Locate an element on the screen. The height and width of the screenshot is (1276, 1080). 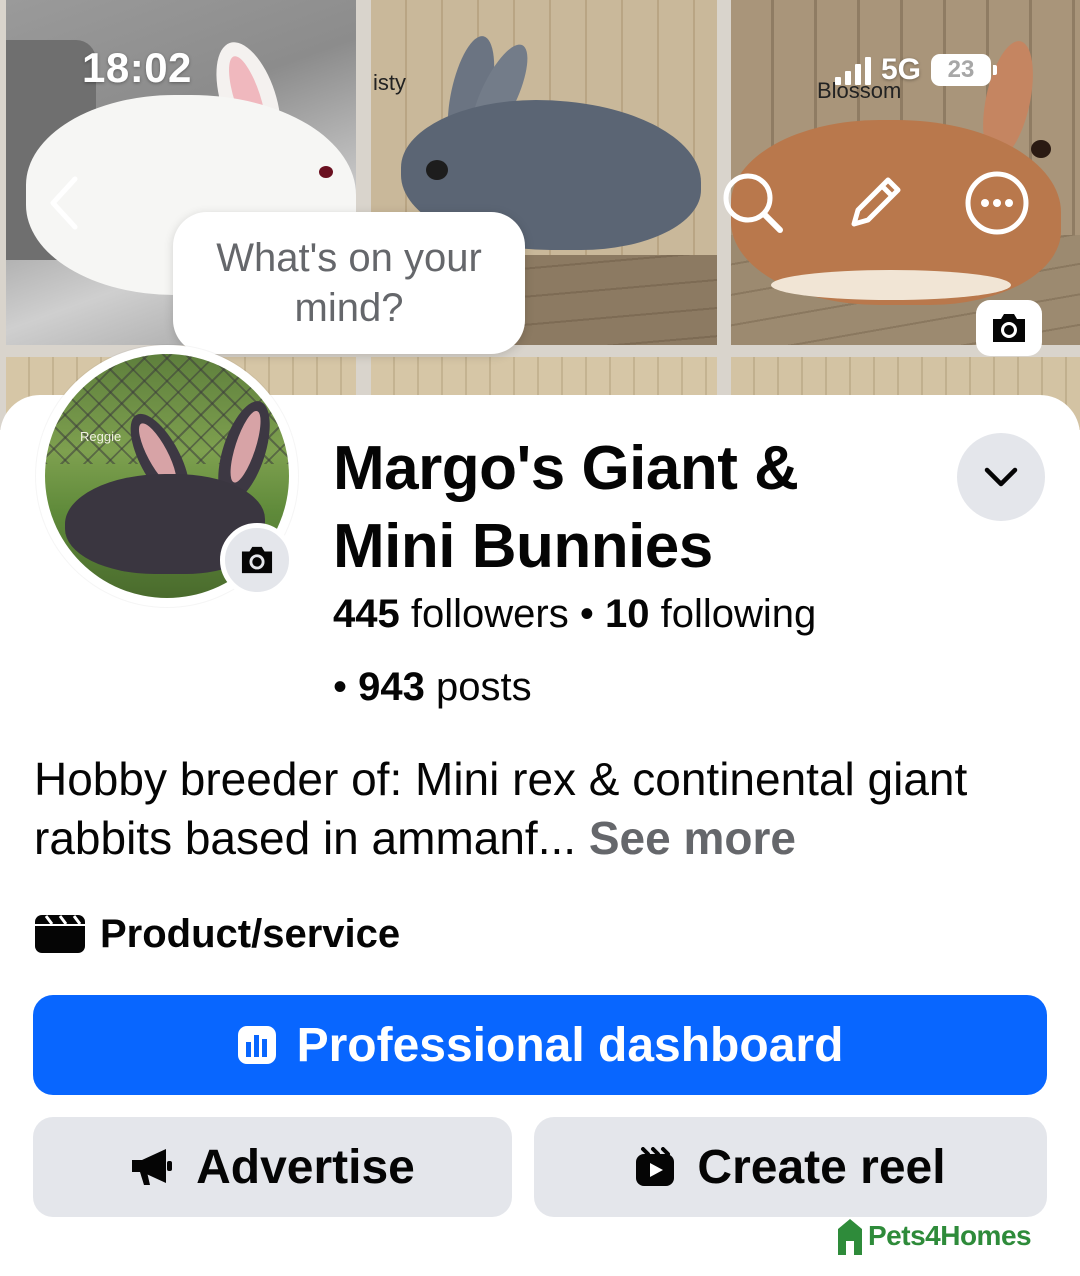
composer-prompt: What's on your mind? is located at coordinates (349, 283).